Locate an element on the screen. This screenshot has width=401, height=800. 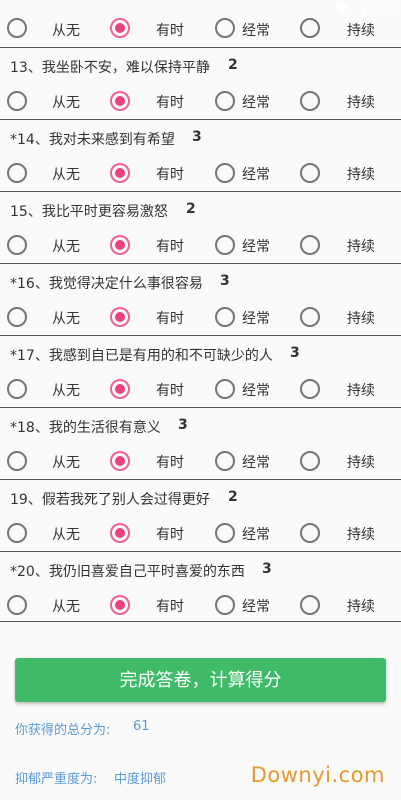
total-score-value: 61 is located at coordinates (141, 726).